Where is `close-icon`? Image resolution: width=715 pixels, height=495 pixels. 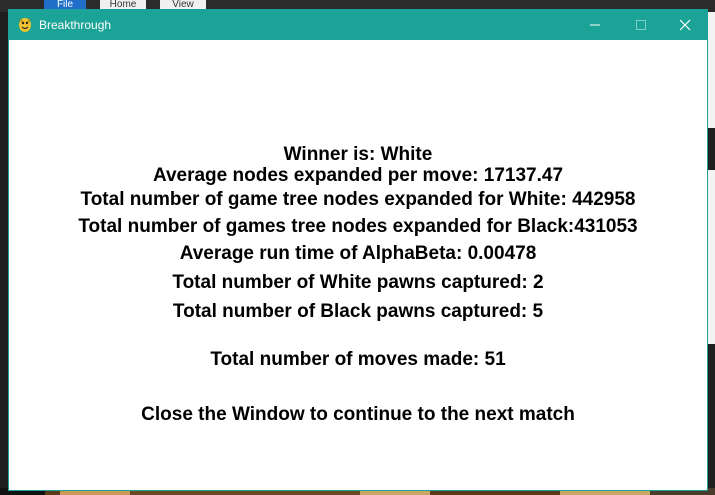
close-icon is located at coordinates (685, 25).